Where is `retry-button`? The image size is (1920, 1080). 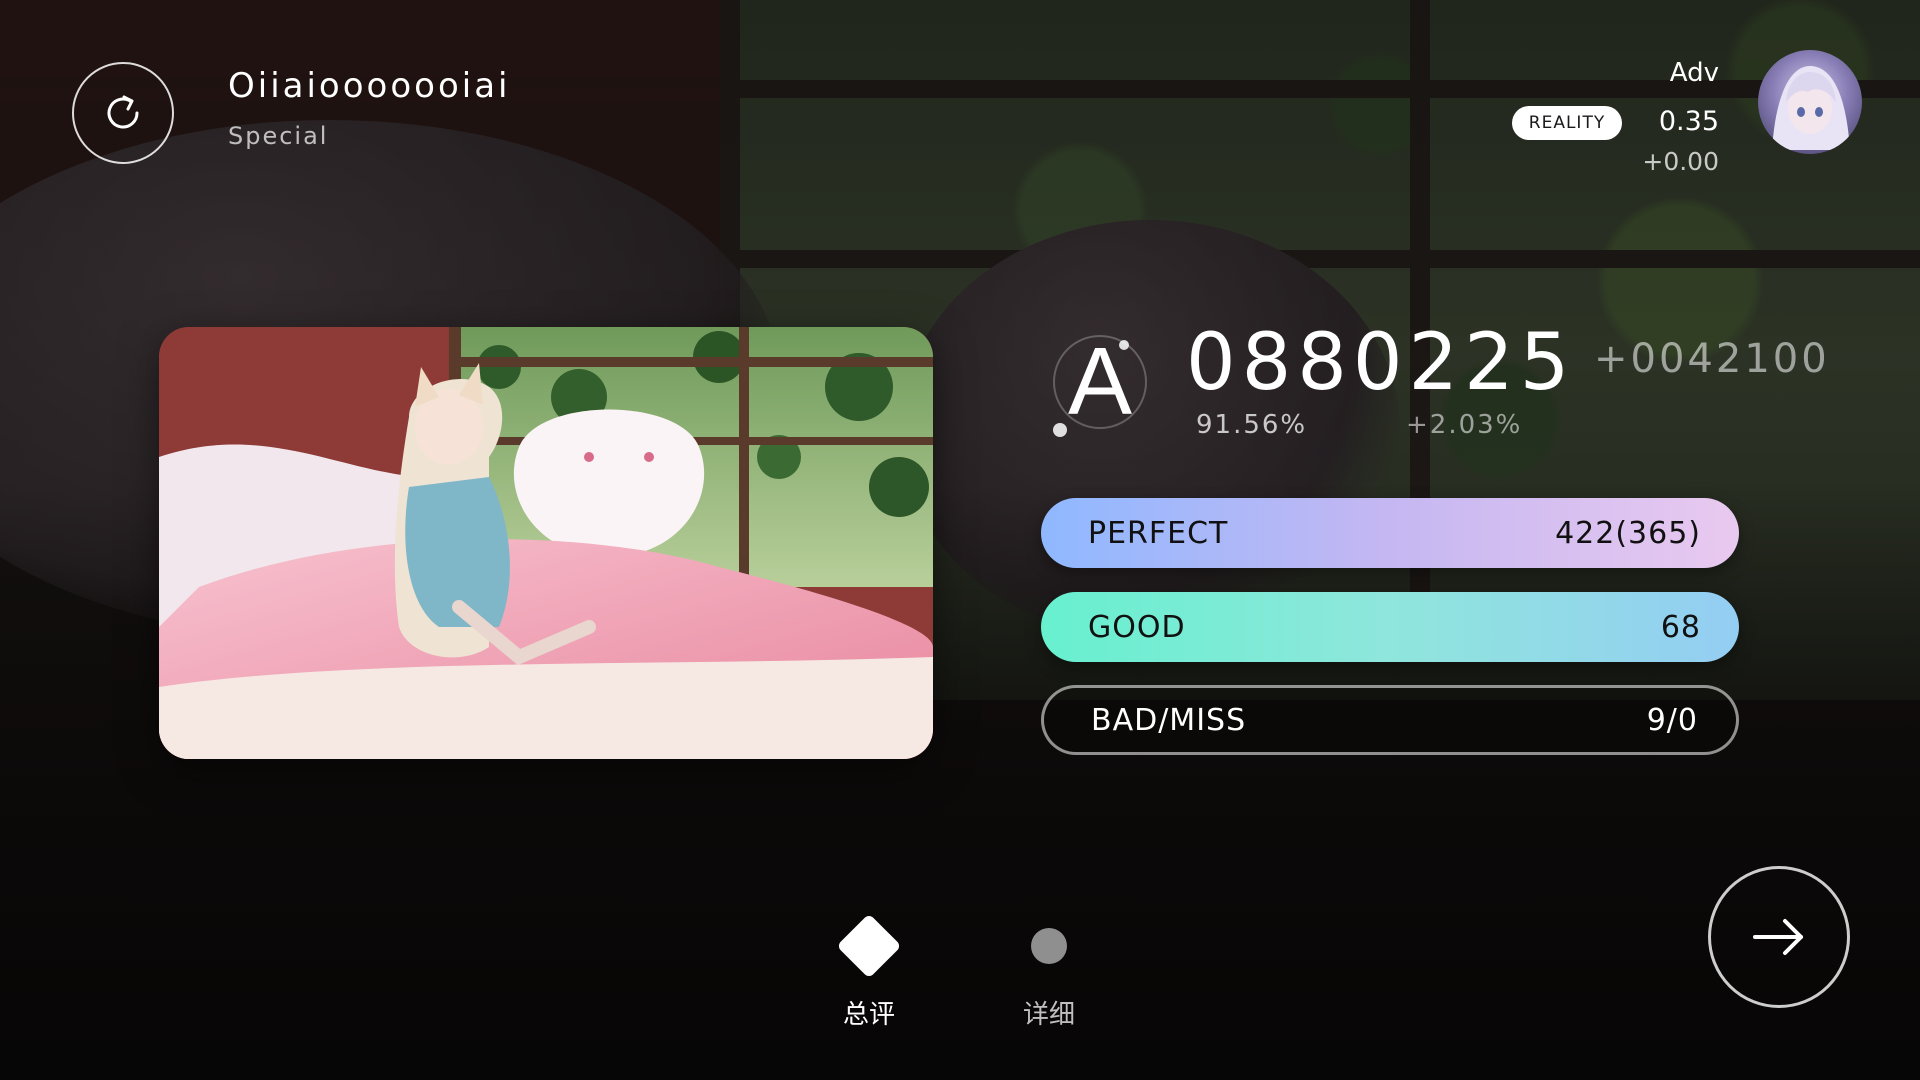
retry-button is located at coordinates (123, 113).